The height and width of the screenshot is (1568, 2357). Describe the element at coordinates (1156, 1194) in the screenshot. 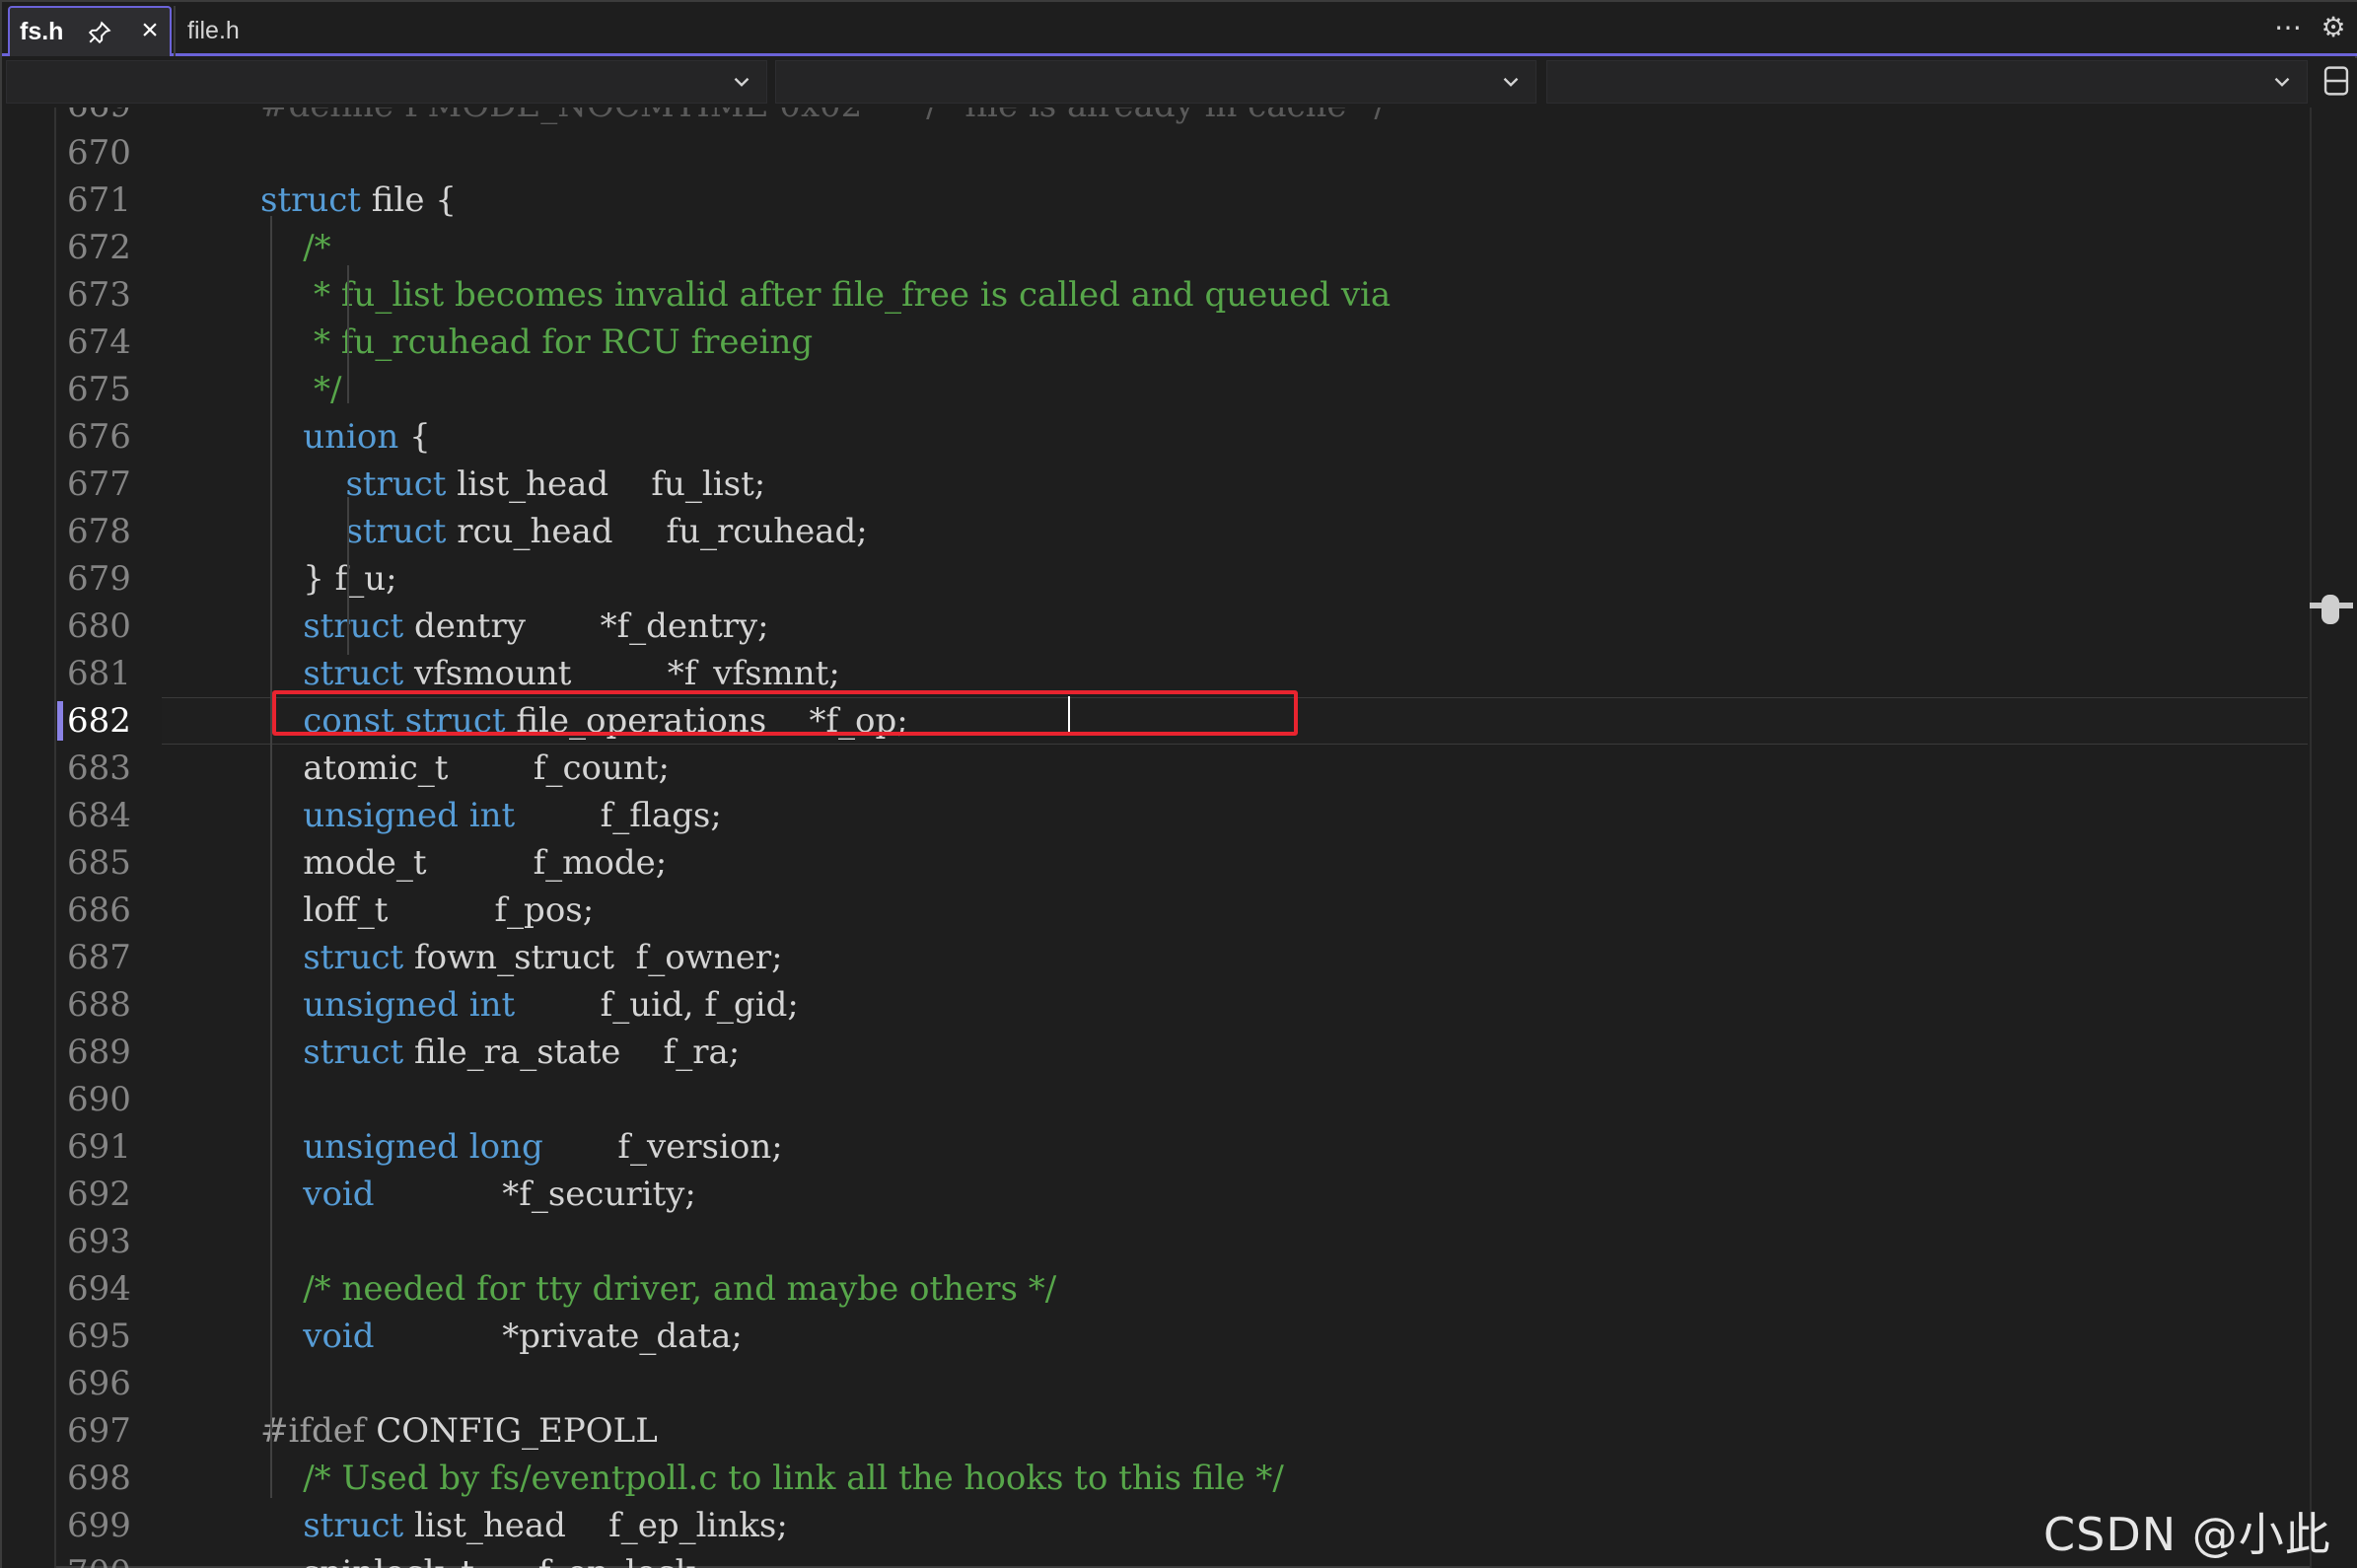

I see `code-line: 692 void *f_security;` at that location.